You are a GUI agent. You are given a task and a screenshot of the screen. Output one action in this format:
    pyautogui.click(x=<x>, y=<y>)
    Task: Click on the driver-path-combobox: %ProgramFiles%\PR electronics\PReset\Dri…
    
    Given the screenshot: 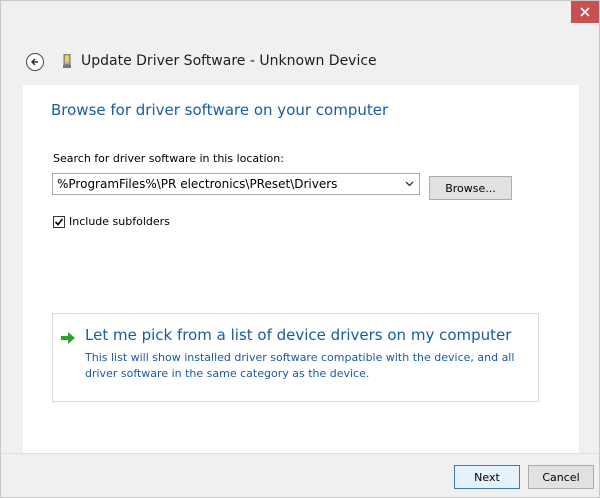 What is the action you would take?
    pyautogui.click(x=236, y=184)
    